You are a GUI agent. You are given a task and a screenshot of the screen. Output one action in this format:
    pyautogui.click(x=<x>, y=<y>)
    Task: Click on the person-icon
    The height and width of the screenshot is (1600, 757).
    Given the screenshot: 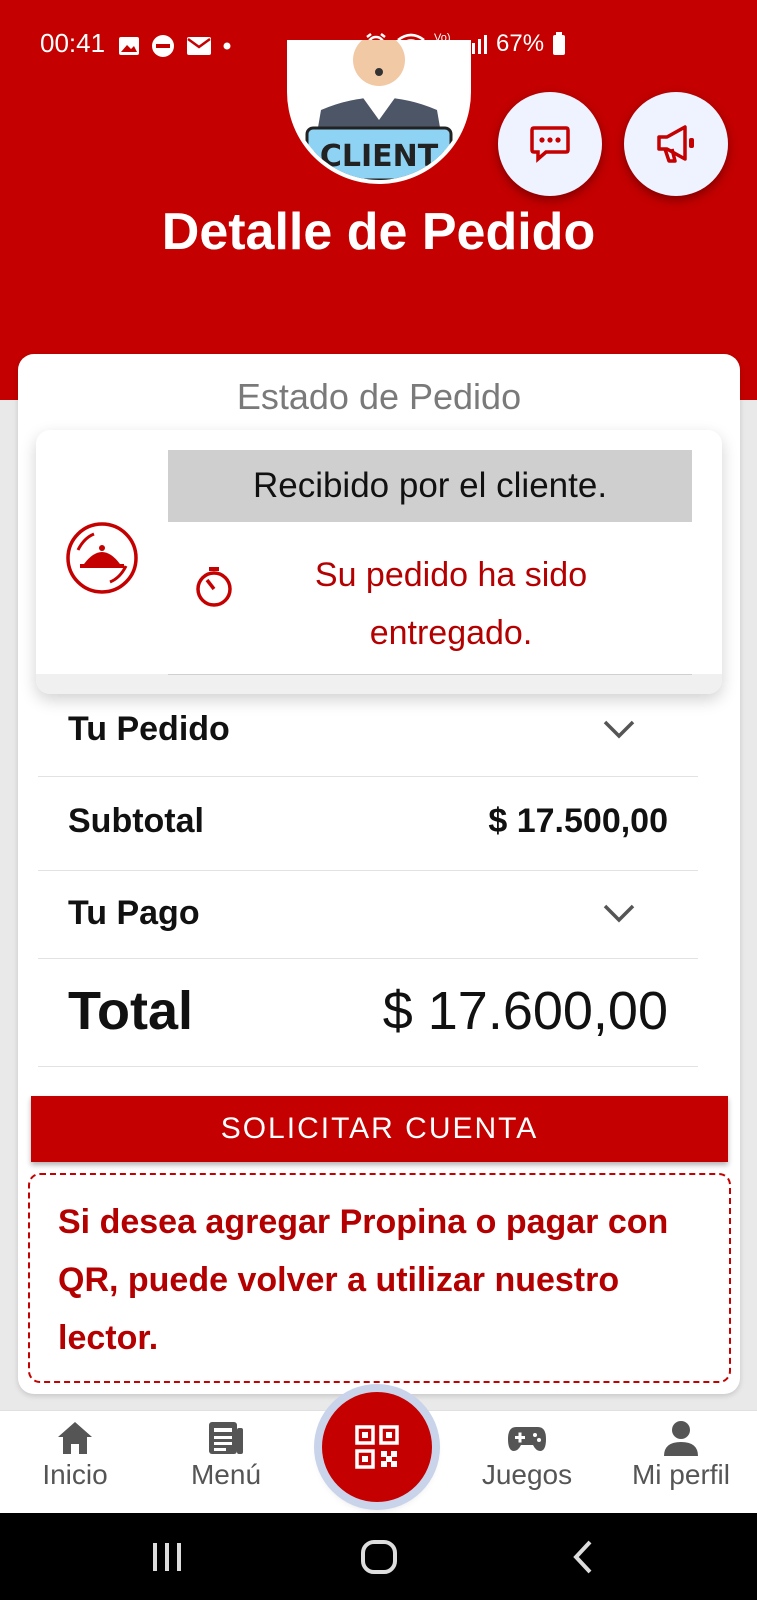 What is the action you would take?
    pyautogui.click(x=681, y=1438)
    